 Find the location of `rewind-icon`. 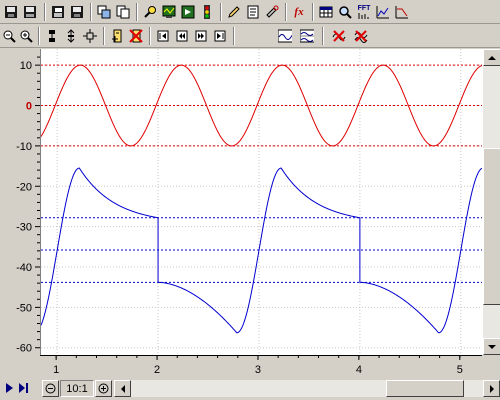

rewind-icon is located at coordinates (182, 36).